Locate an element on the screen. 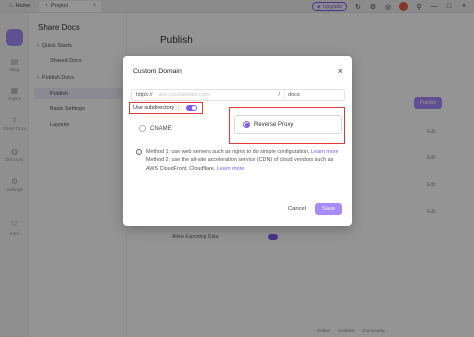 This screenshot has height=337, width=474. reverse-proxy-label: Reverse Proxy is located at coordinates (274, 124).